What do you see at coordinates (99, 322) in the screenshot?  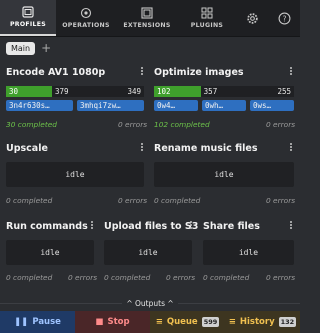 I see `stop-icon: ■` at bounding box center [99, 322].